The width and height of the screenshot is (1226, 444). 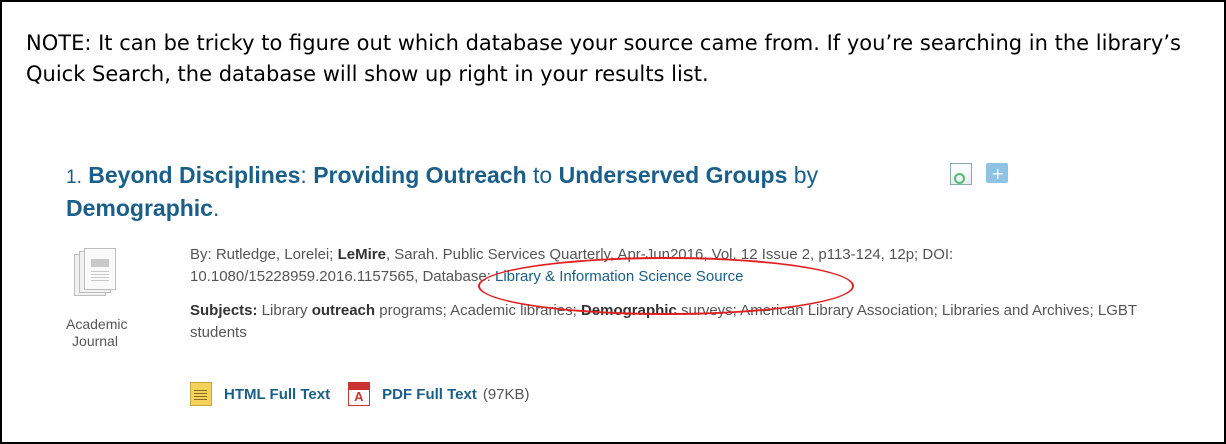 I want to click on title-part: ., so click(x=216, y=208).